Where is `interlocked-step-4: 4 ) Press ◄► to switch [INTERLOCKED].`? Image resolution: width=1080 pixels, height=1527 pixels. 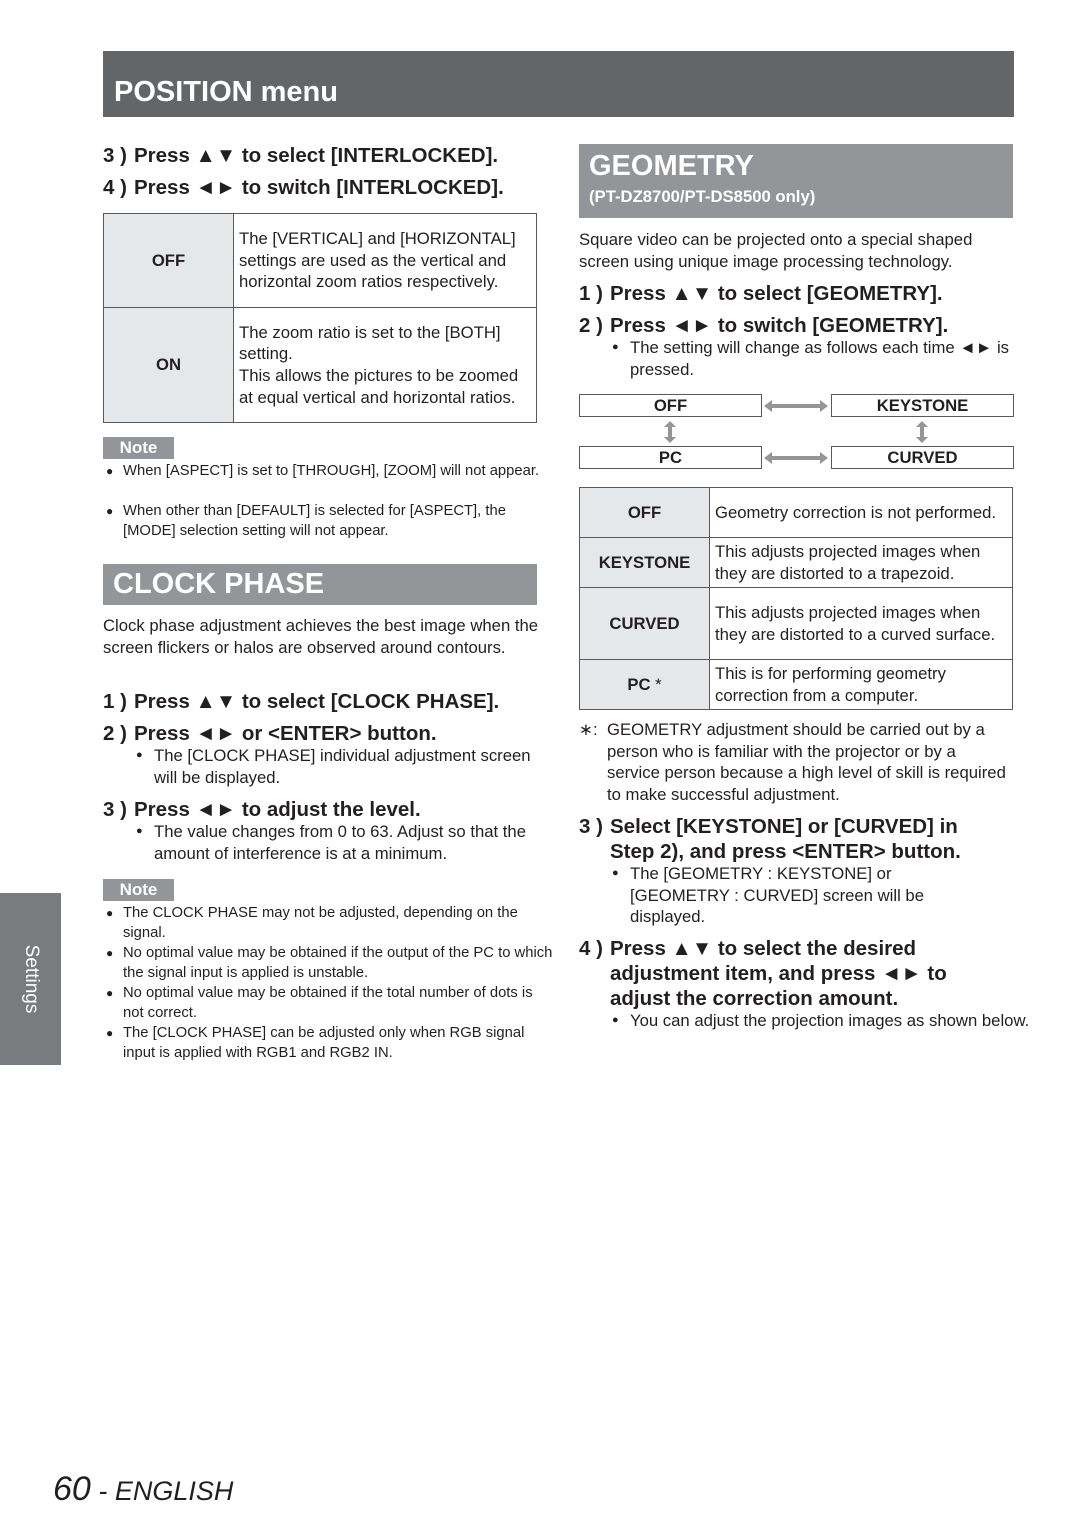
interlocked-step-4: 4 ) Press ◄► to switch [INTERLOCKED]. is located at coordinates (303, 187).